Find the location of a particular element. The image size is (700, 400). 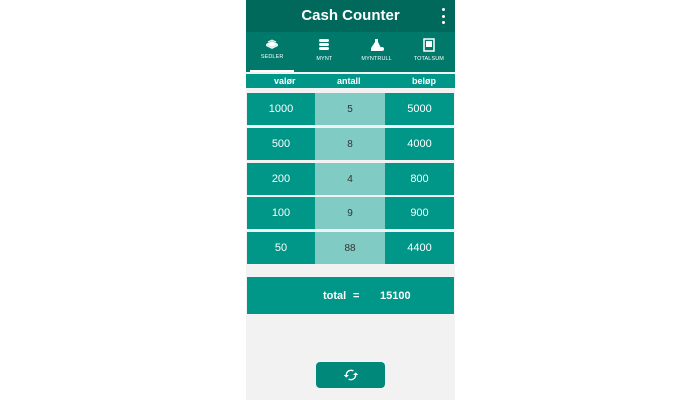

tab-bar: SEDLER MYNT MYNTRULL TOTALSUM is located at coordinates (350, 52).